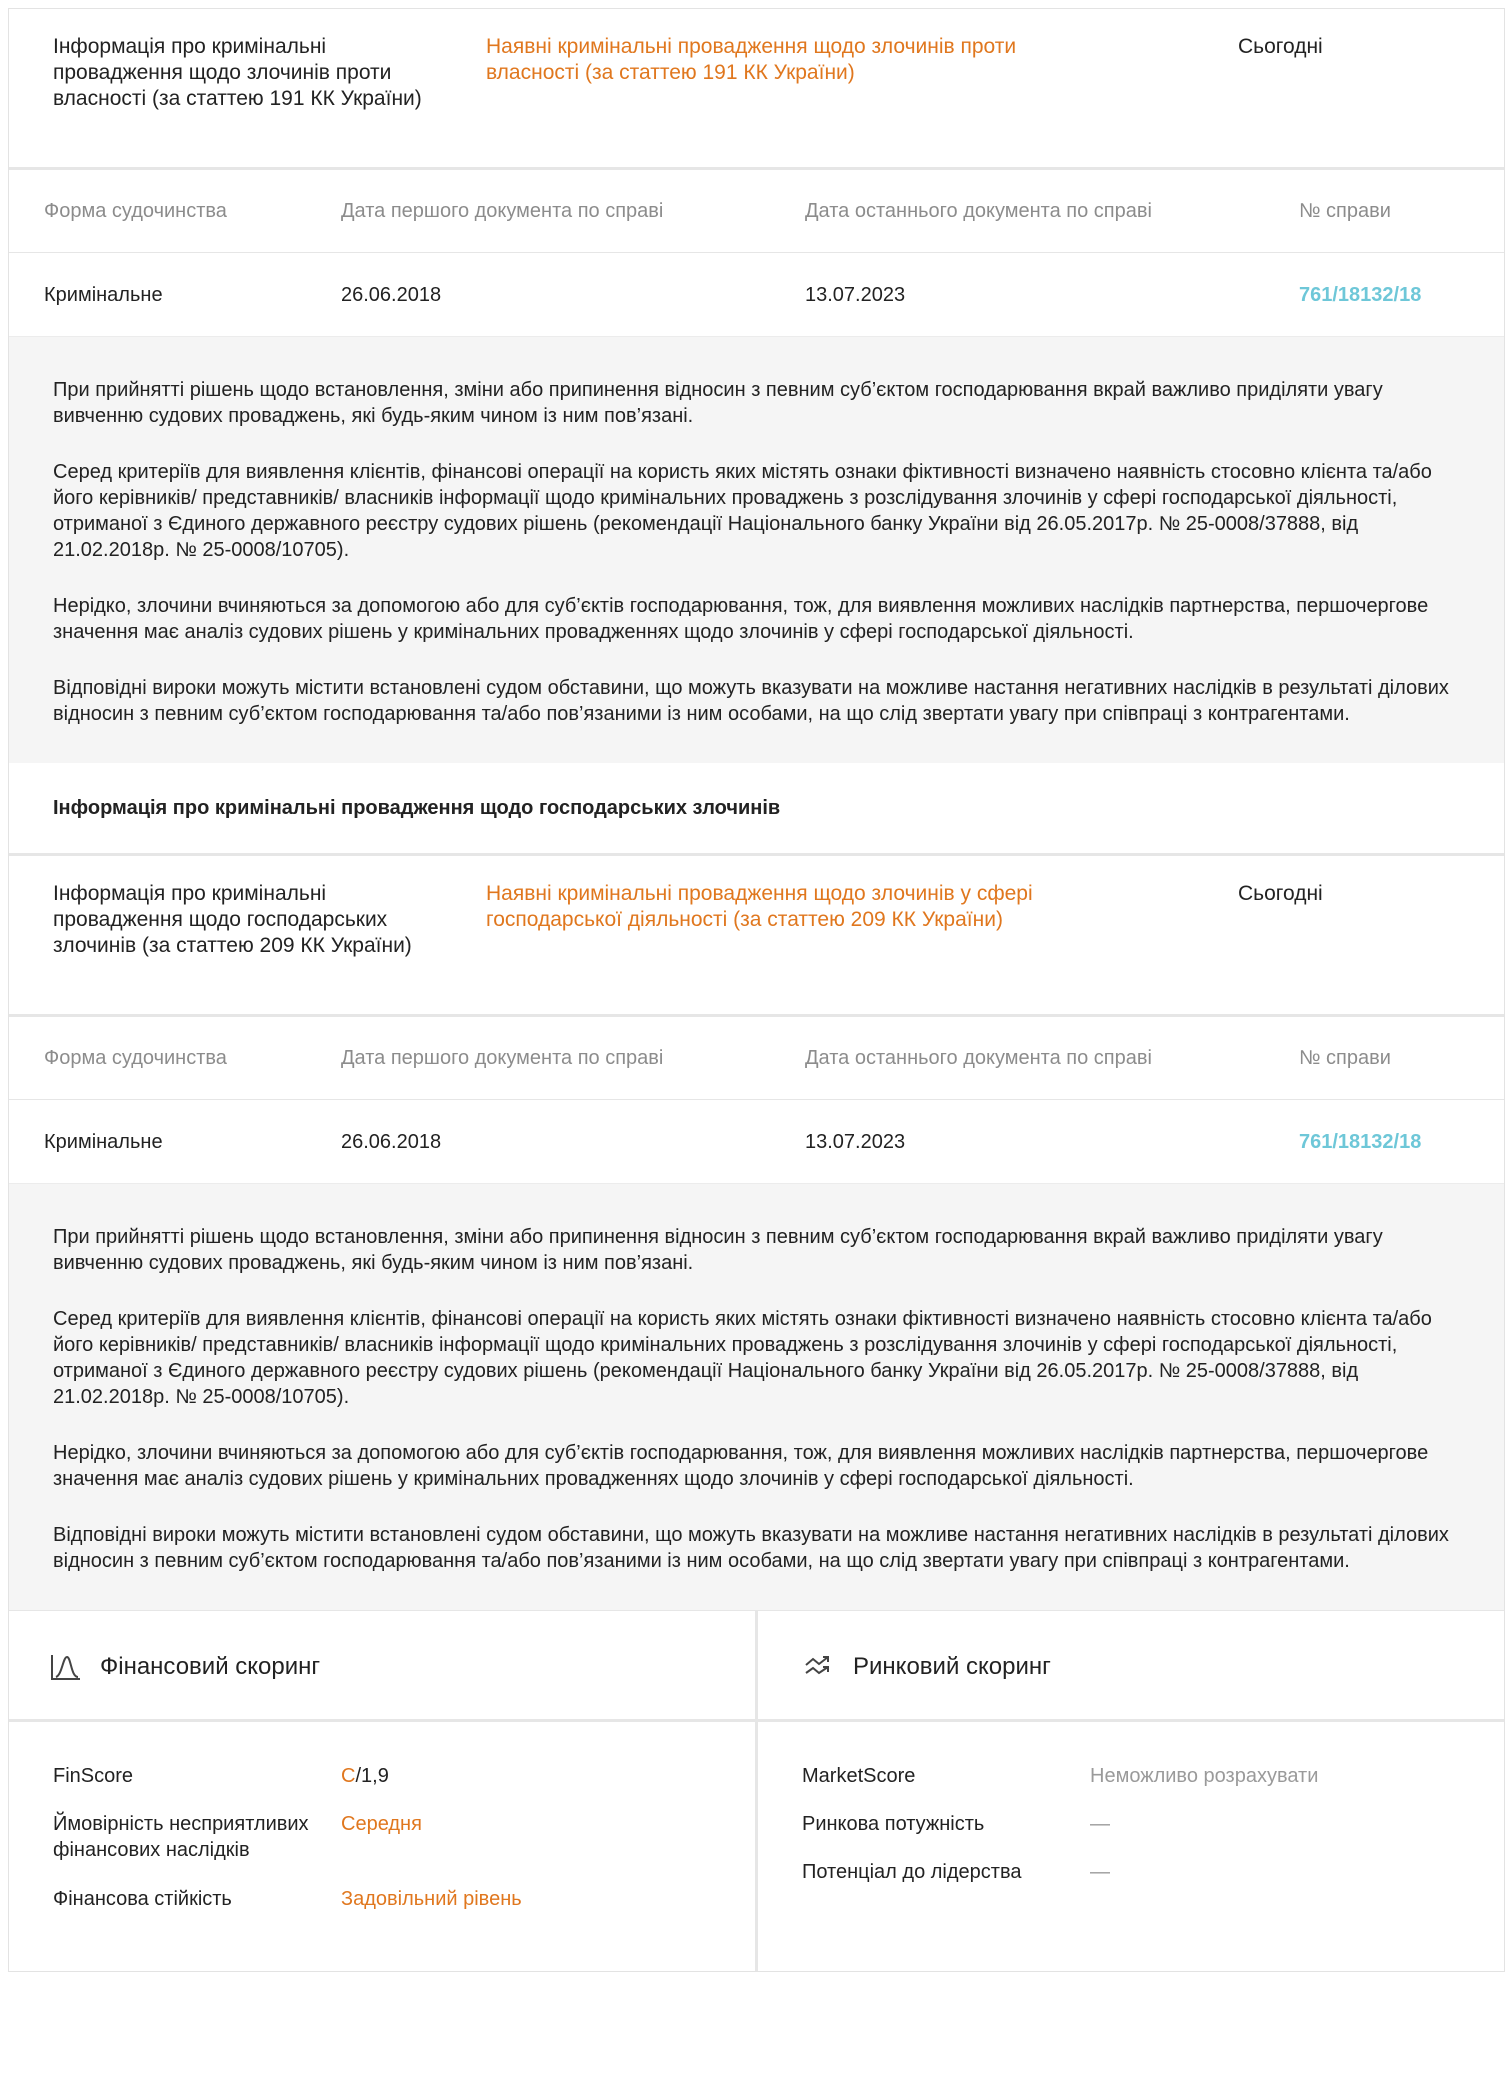 This screenshot has height=2091, width=1506. What do you see at coordinates (348, 1776) in the screenshot?
I see `finscore-grade: C` at bounding box center [348, 1776].